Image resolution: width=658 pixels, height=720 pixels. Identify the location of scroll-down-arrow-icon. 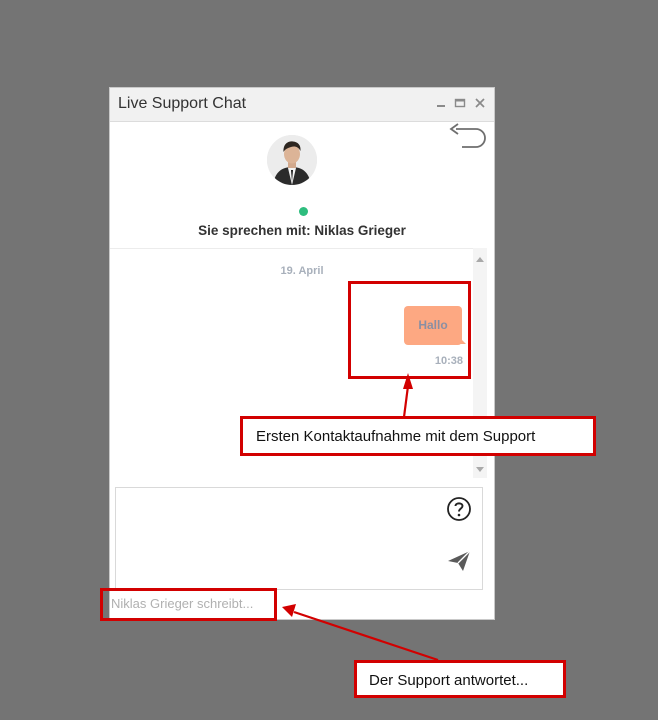
(480, 469).